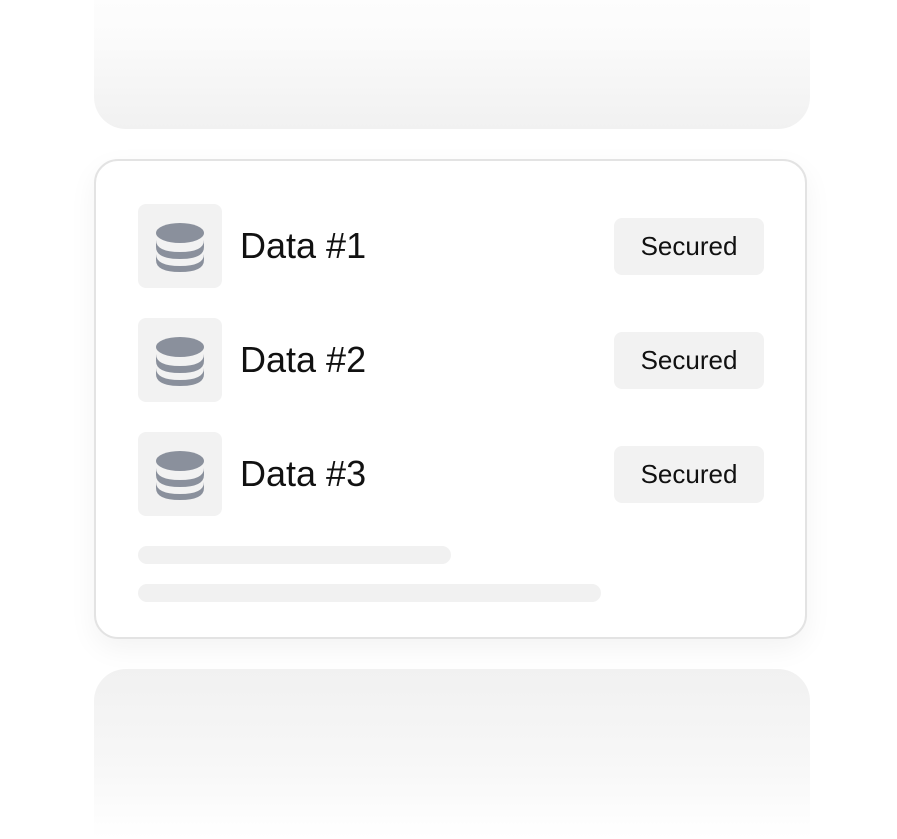 The height and width of the screenshot is (839, 897). I want to click on data-row-label: Data #1, so click(303, 245).